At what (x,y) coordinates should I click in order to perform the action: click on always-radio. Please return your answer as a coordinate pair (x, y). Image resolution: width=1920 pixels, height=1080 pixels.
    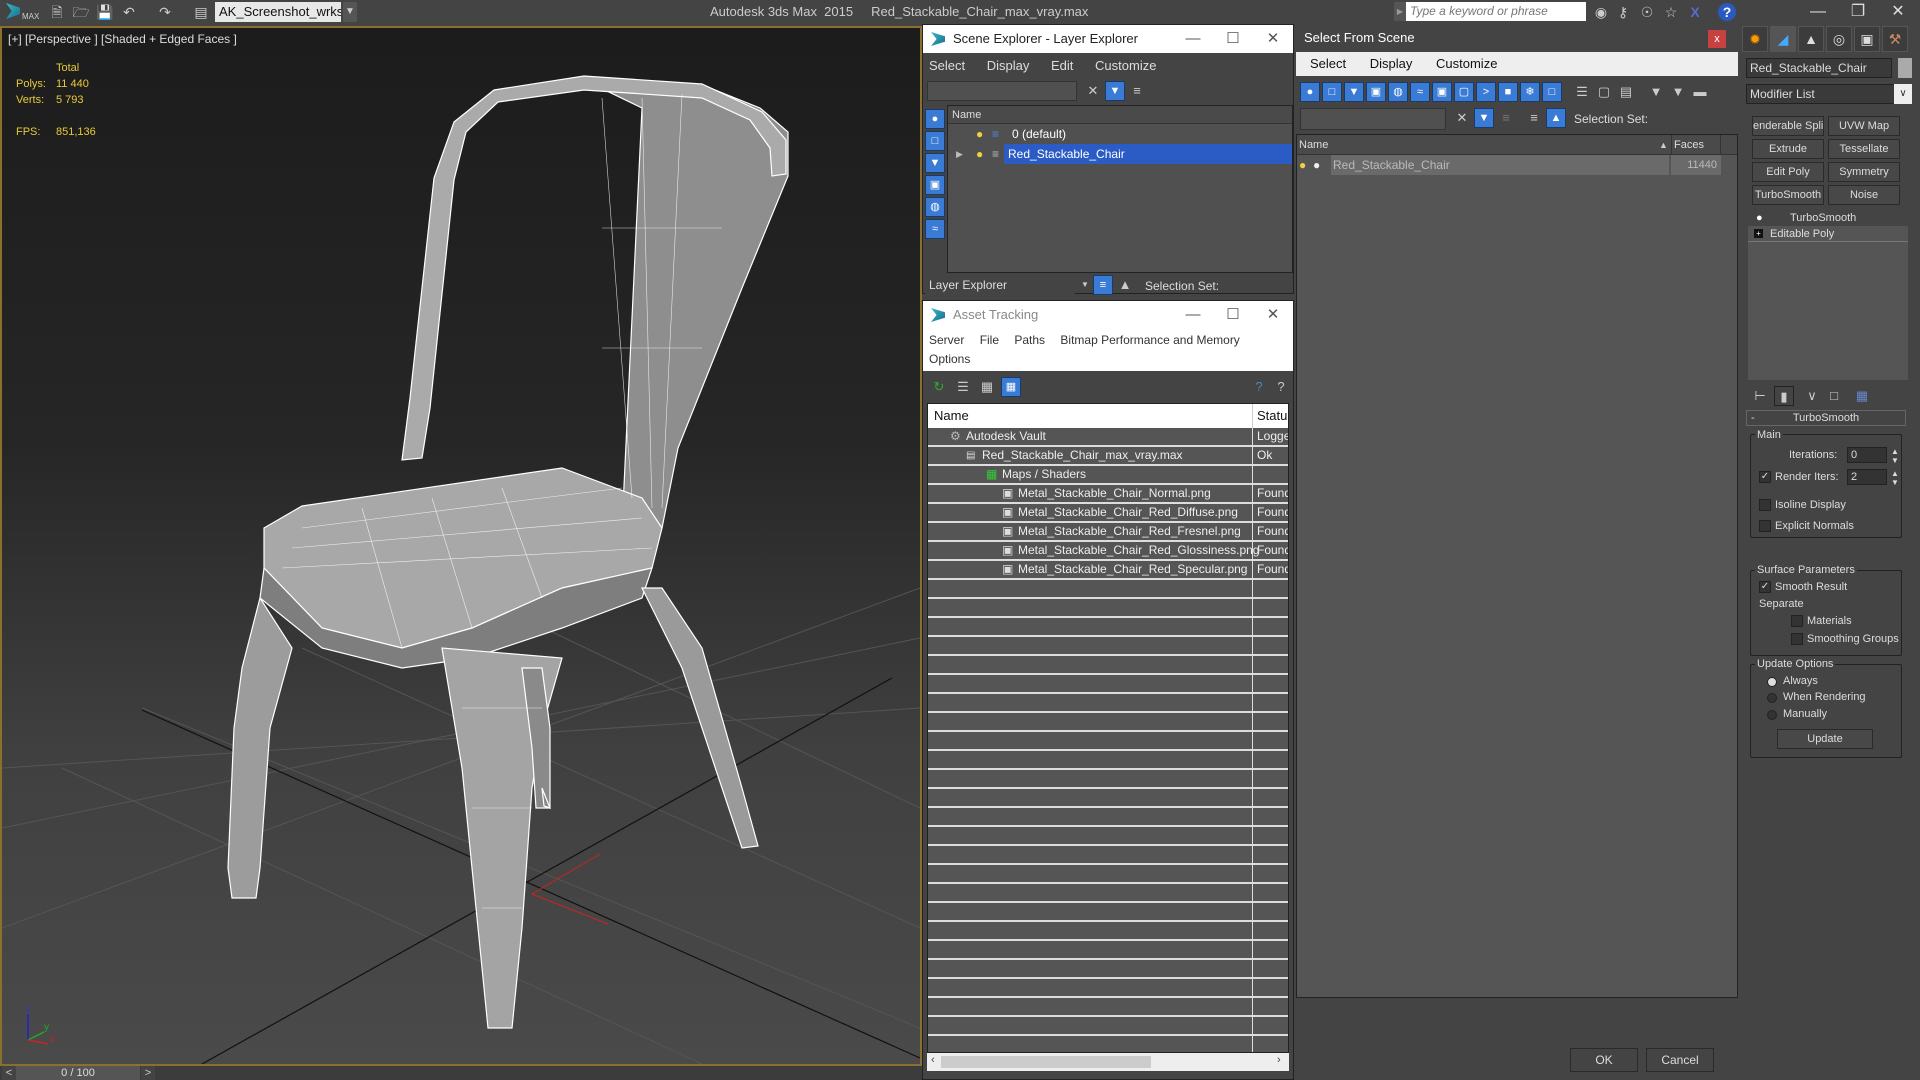
    Looking at the image, I should click on (1772, 682).